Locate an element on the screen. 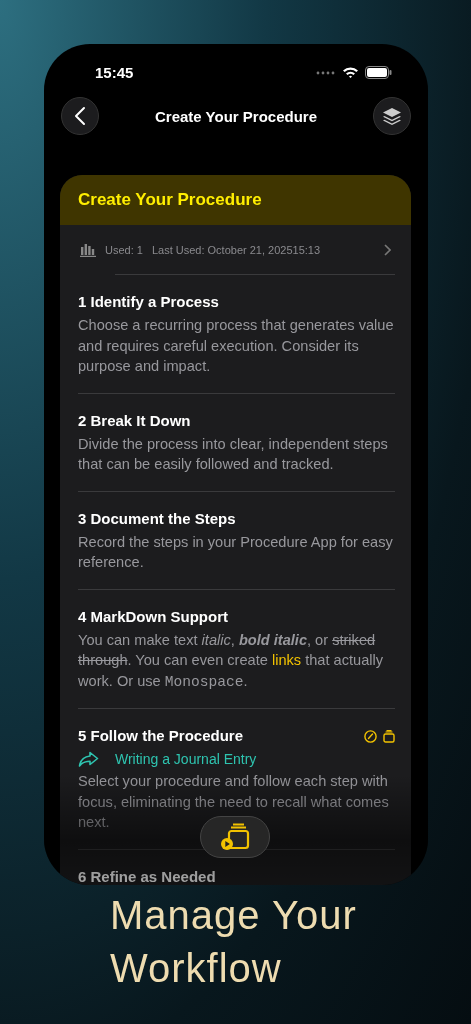  screen-title: Create Your Procedure is located at coordinates (236, 116).